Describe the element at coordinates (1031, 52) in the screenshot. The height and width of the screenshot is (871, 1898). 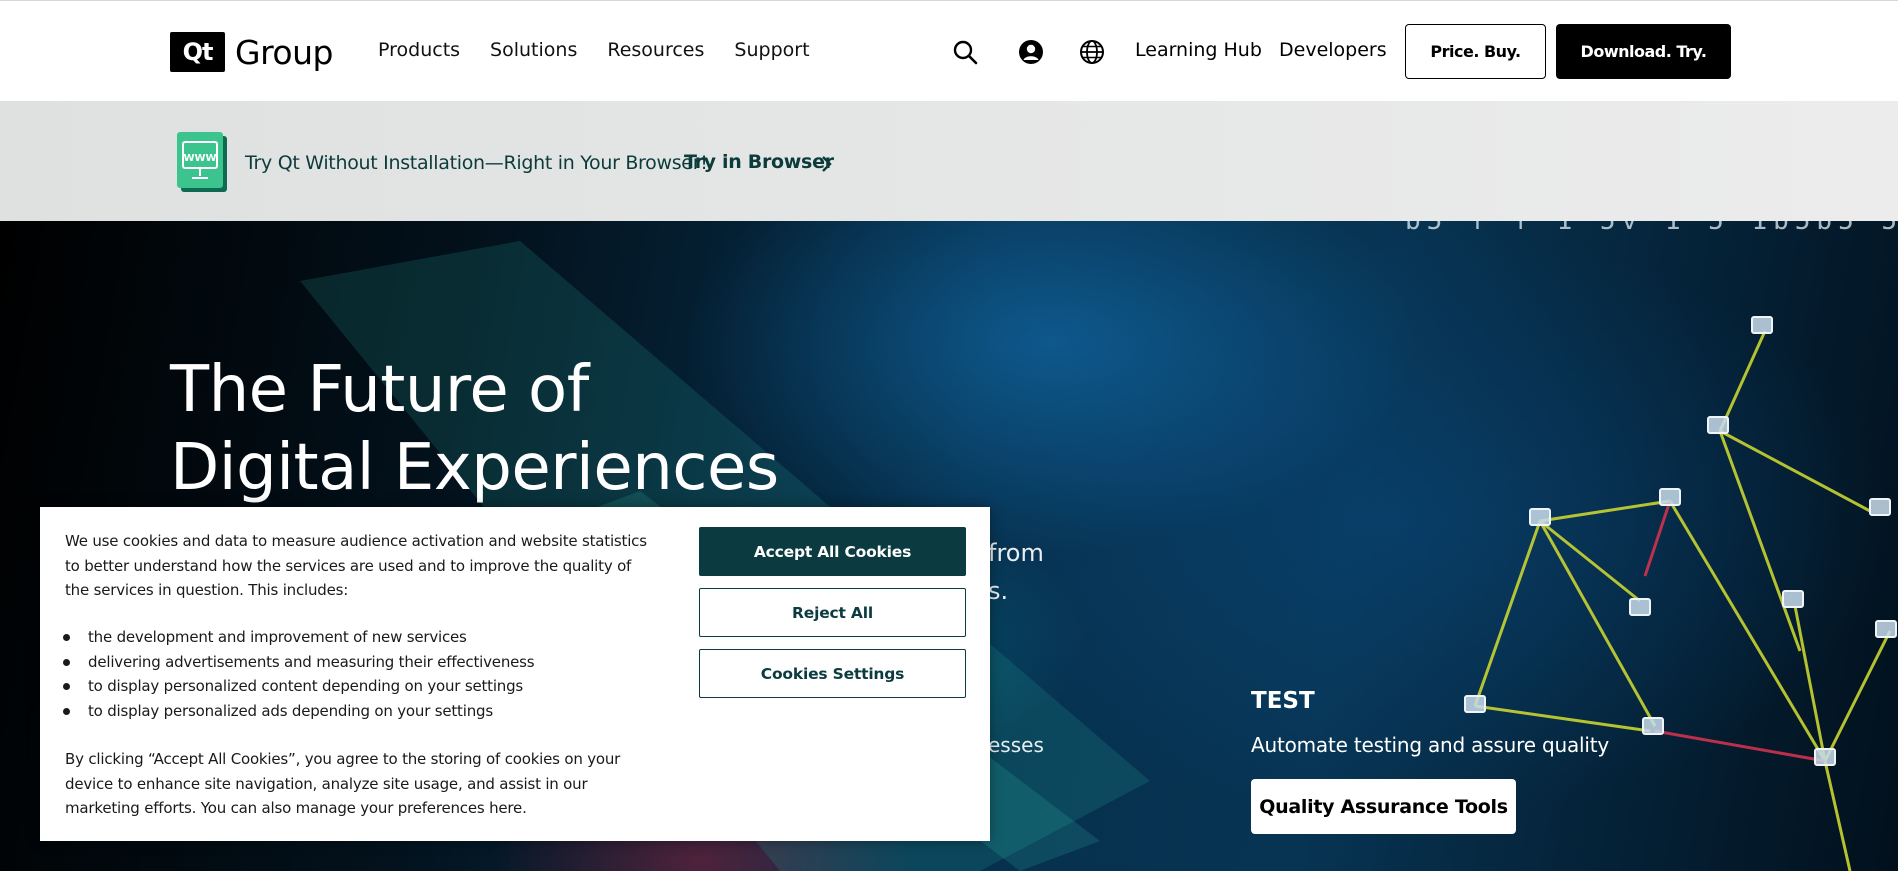
I see `account-icon` at that location.